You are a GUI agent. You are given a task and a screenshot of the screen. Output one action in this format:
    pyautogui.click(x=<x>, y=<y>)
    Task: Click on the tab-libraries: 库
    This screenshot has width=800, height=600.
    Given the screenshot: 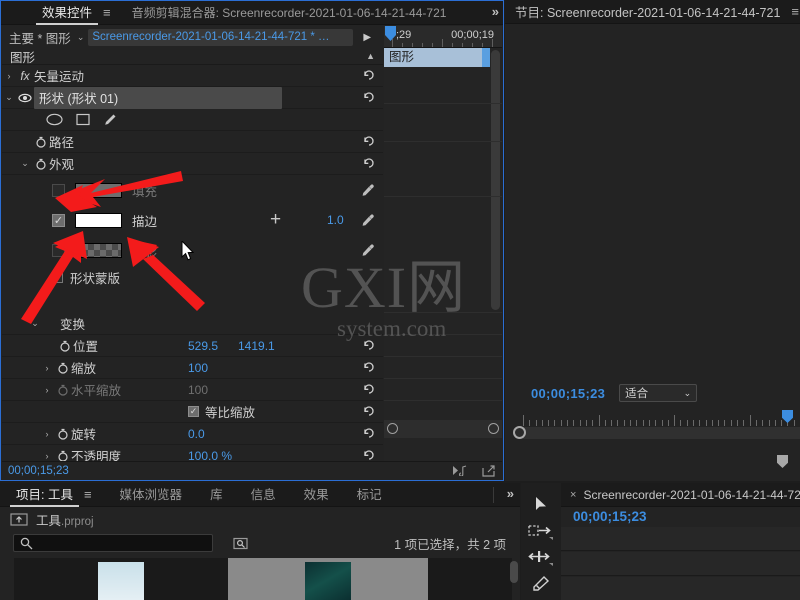 What is the action you would take?
    pyautogui.click(x=216, y=495)
    